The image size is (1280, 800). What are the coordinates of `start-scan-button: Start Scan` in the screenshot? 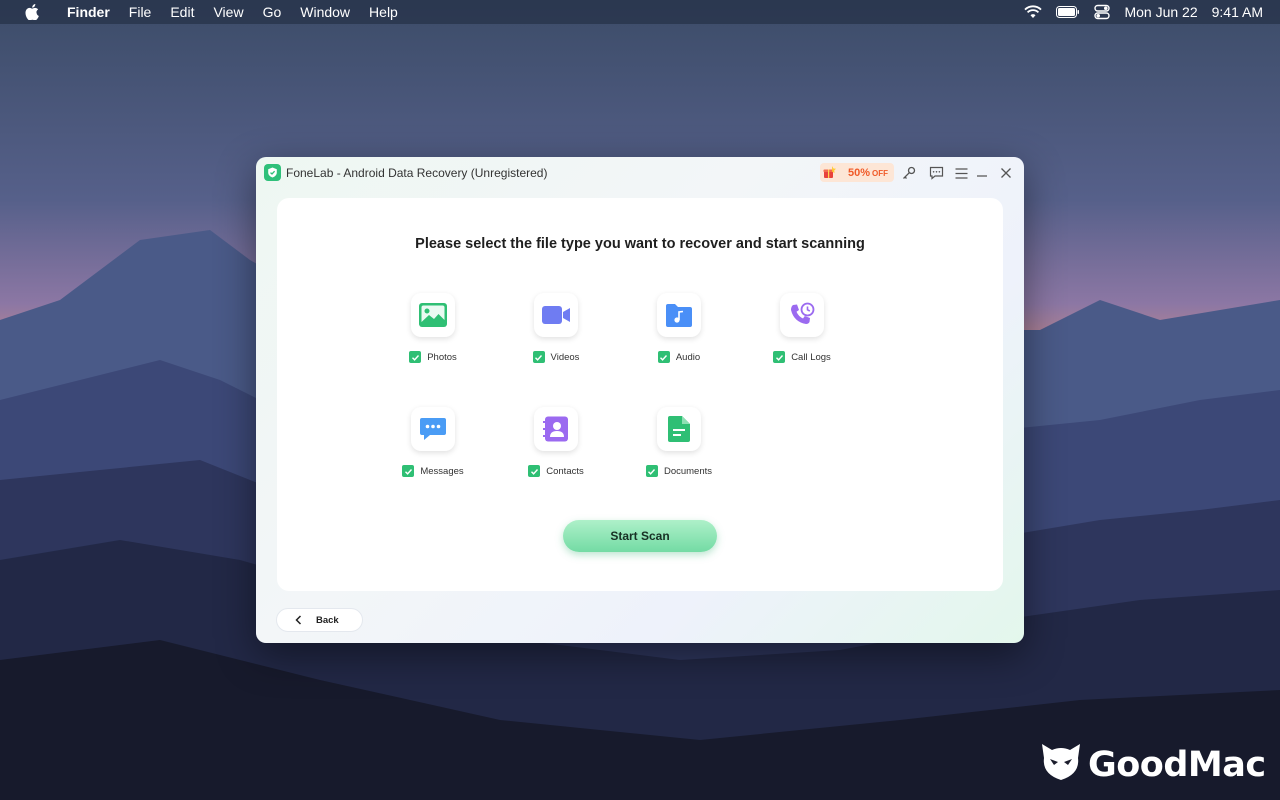 It's located at (640, 536).